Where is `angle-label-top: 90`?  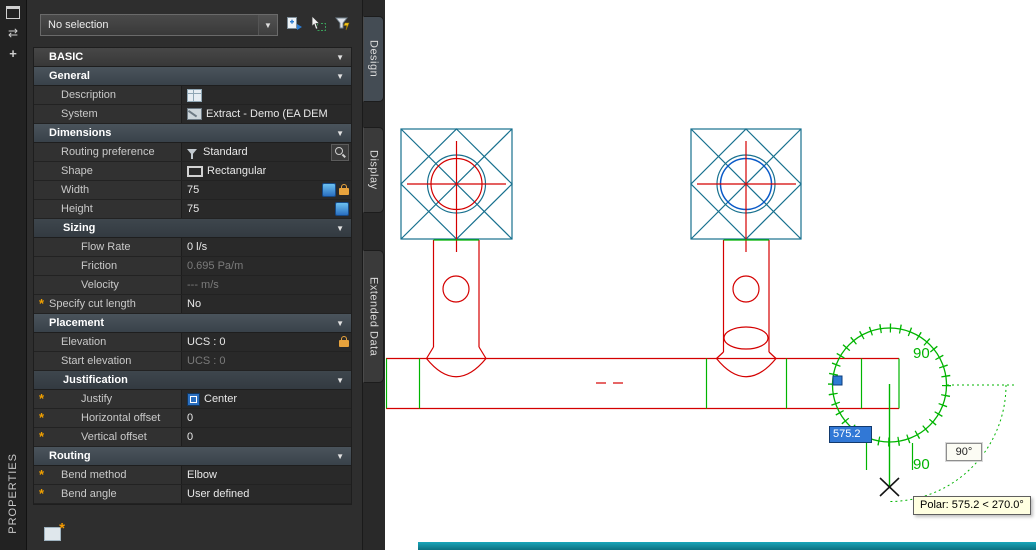
angle-label-top: 90 is located at coordinates (921, 353).